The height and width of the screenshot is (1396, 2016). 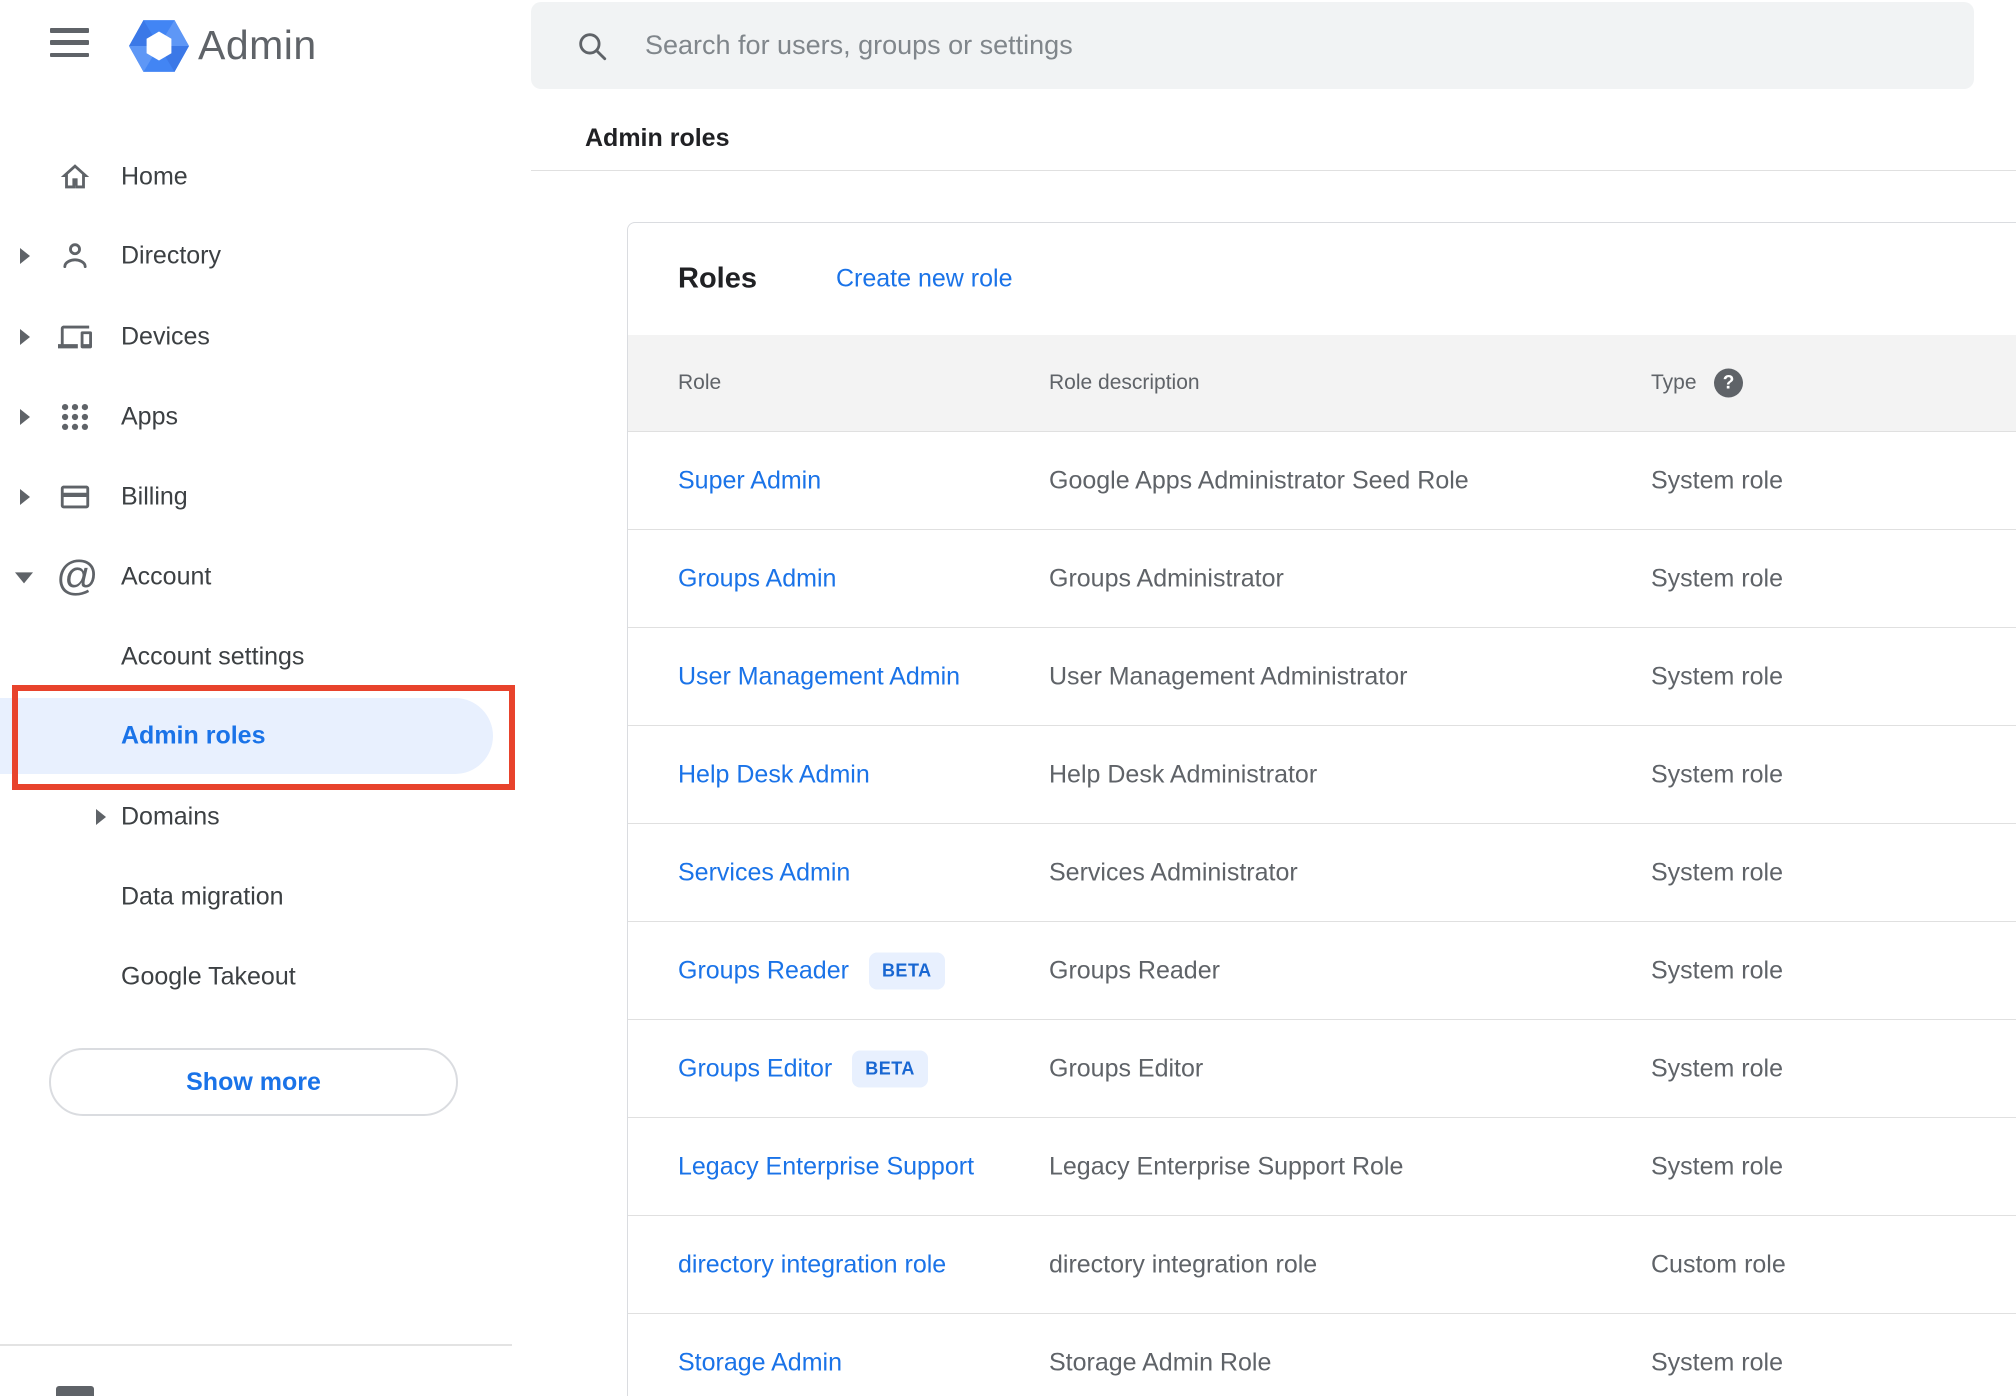 What do you see at coordinates (256, 1345) in the screenshot?
I see `sidebar-divider` at bounding box center [256, 1345].